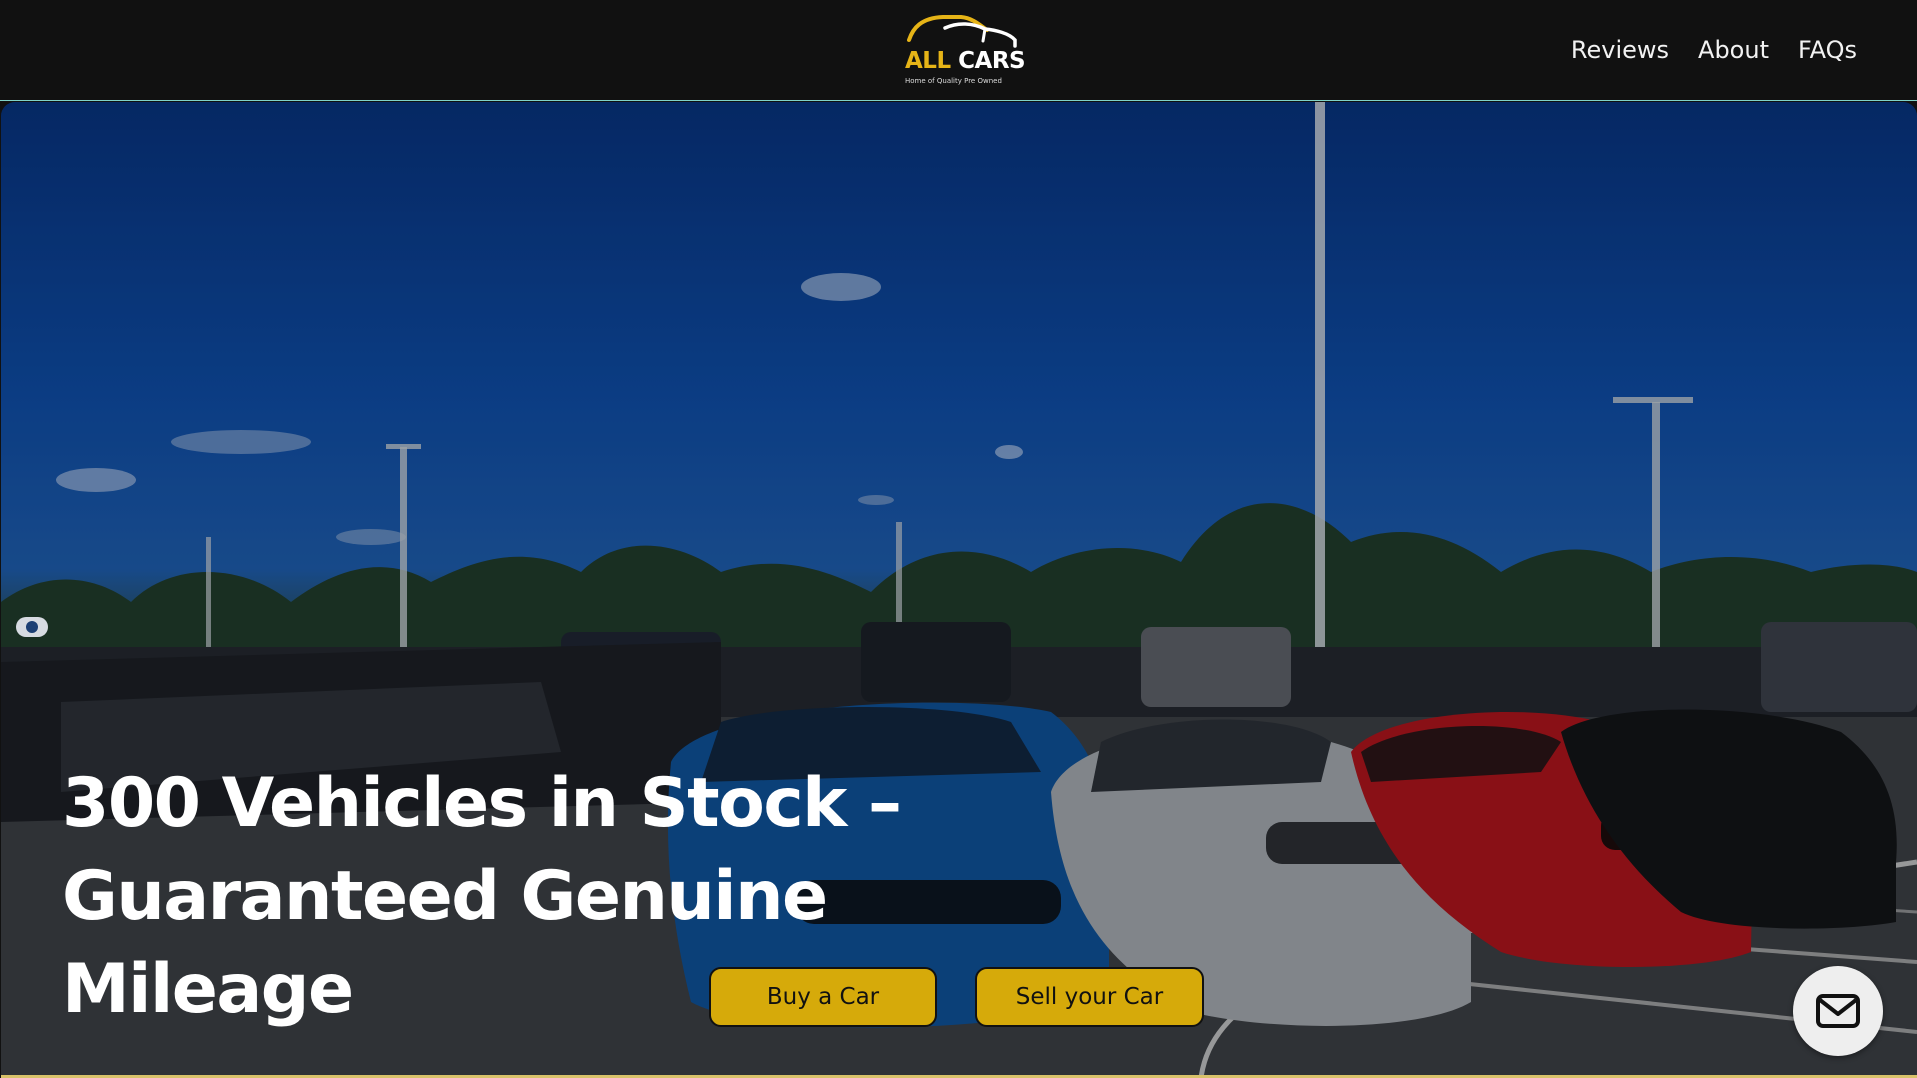  I want to click on logo-word-all: ALL, so click(928, 61).